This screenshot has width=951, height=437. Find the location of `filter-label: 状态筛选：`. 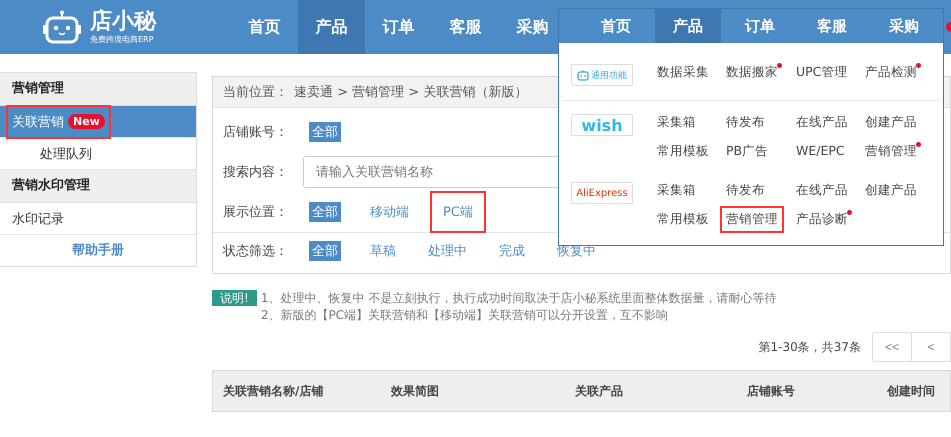

filter-label: 状态筛选： is located at coordinates (256, 251).